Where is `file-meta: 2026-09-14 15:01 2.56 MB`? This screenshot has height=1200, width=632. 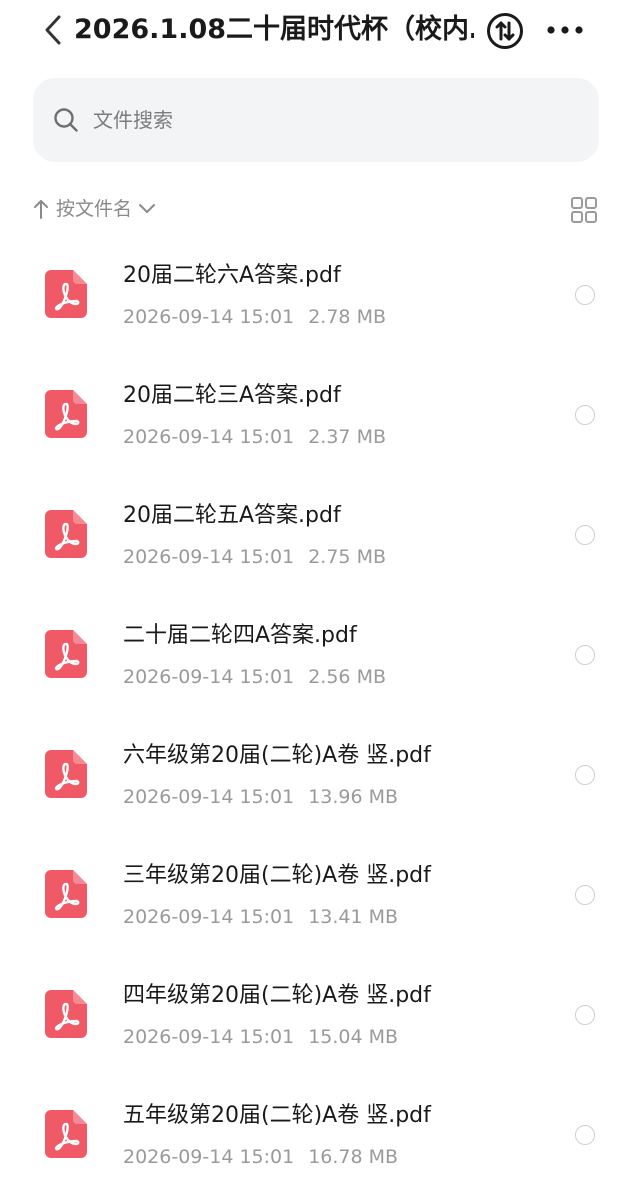
file-meta: 2026-09-14 15:01 2.56 MB is located at coordinates (254, 677).